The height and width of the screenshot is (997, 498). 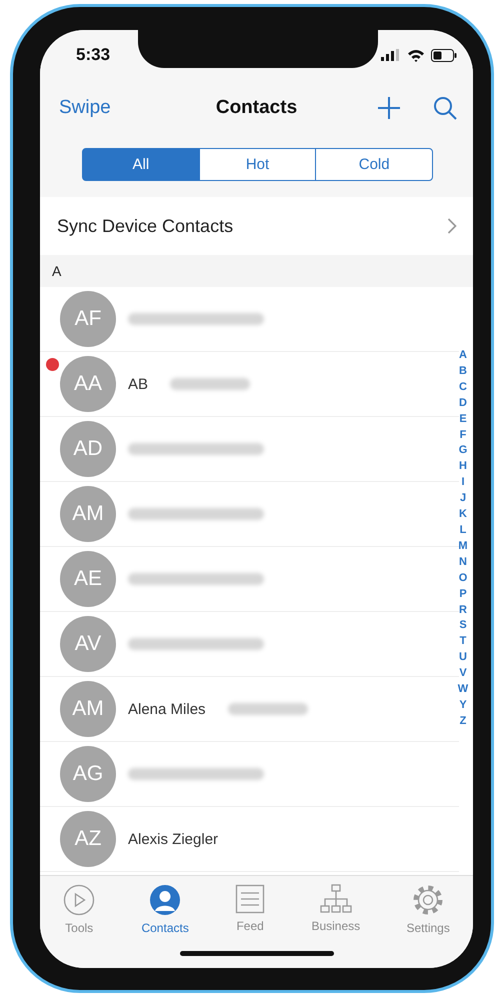 What do you see at coordinates (463, 594) in the screenshot?
I see `index-letter: P` at bounding box center [463, 594].